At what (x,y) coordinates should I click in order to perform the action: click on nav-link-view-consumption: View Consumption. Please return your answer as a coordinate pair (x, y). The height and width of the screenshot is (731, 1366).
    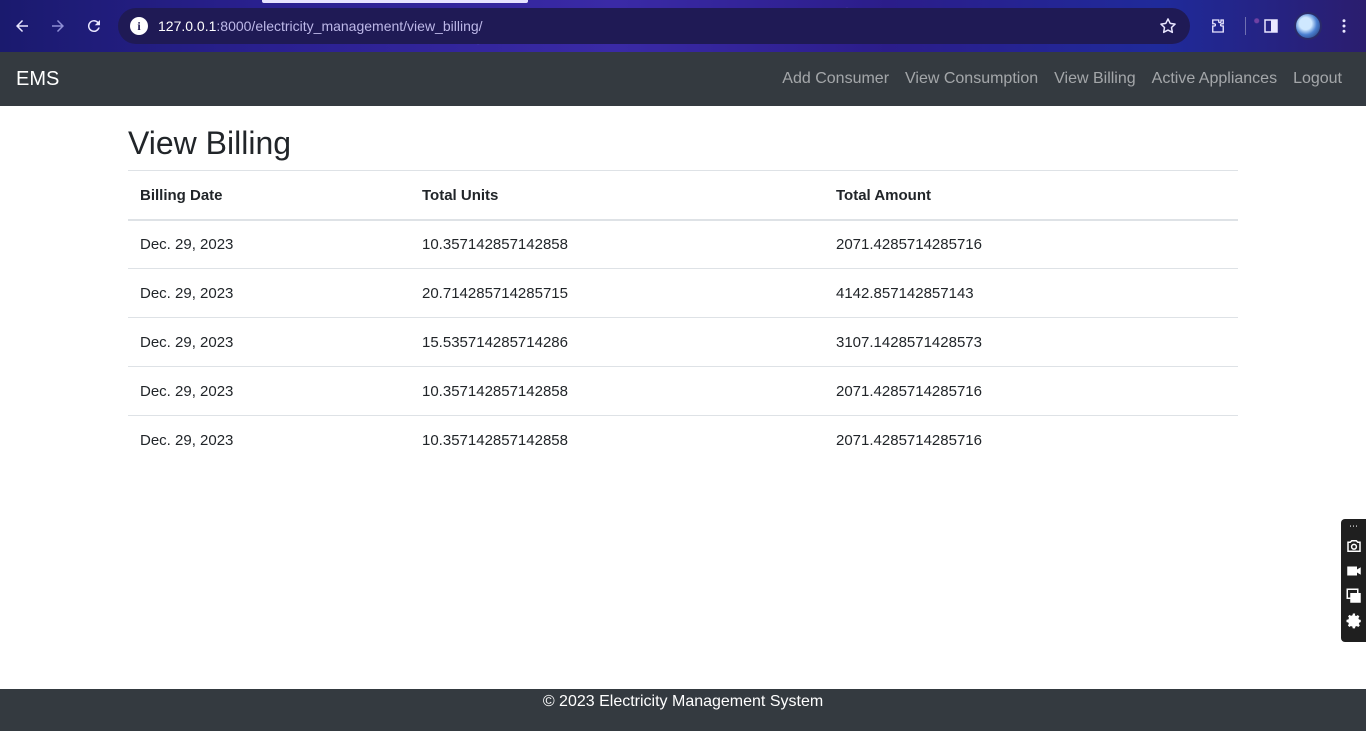
    Looking at the image, I should click on (971, 79).